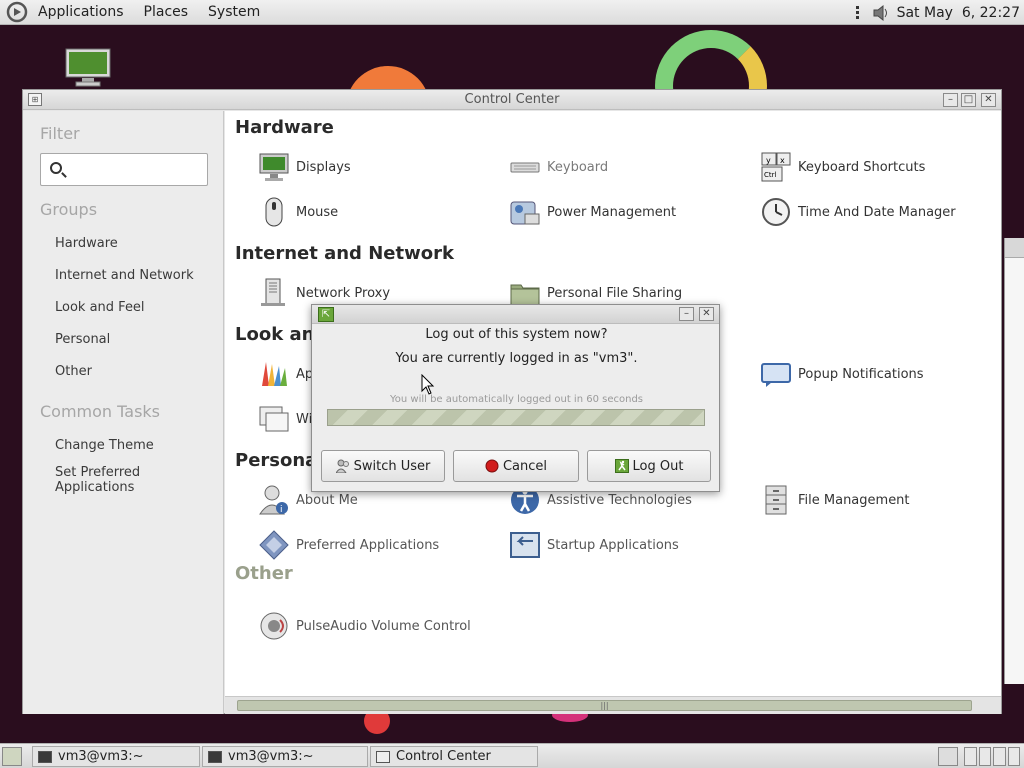  Describe the element at coordinates (273, 500) in the screenshot. I see `about-me-icon: i` at that location.